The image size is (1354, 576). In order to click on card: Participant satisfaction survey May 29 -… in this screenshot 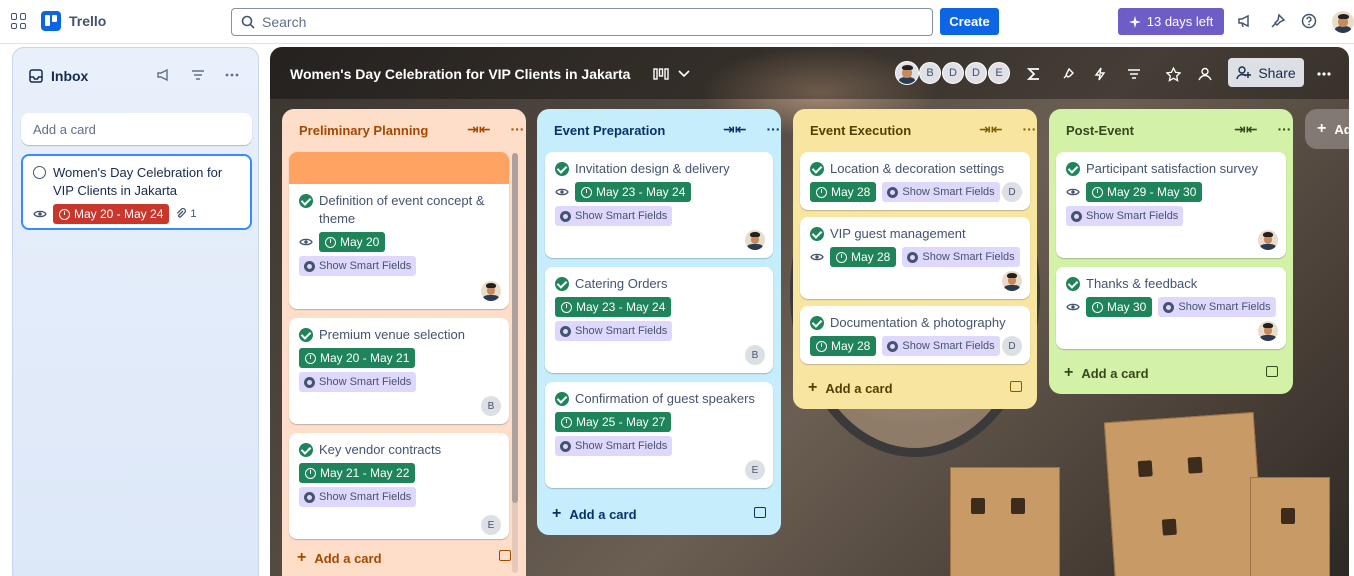, I will do `click(1171, 205)`.